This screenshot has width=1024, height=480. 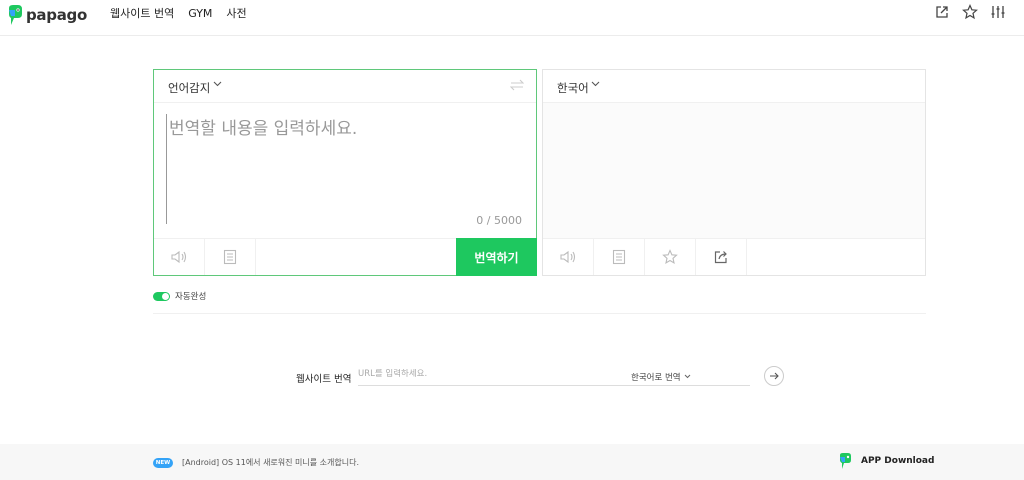 I want to click on website-go-button, so click(x=774, y=376).